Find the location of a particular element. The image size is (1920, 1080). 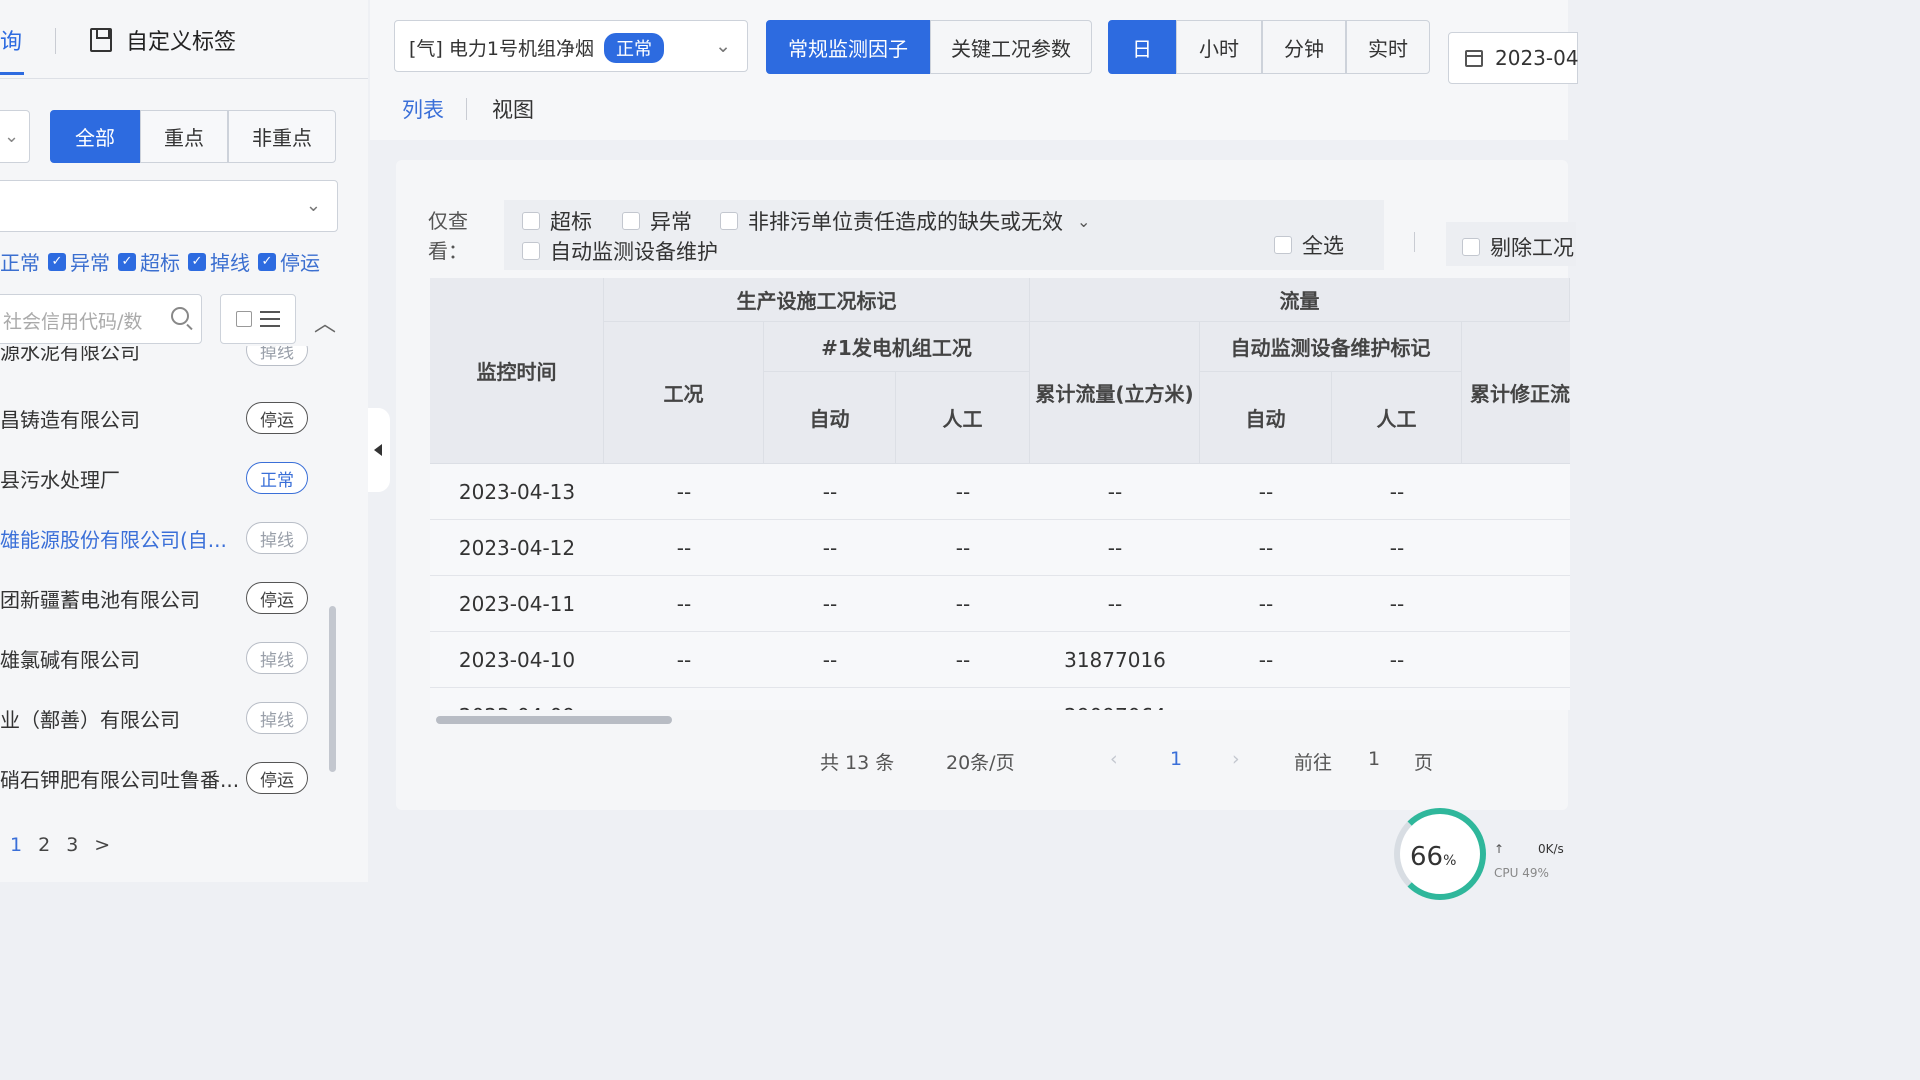

page-size-select: 20条/页 is located at coordinates (980, 761).